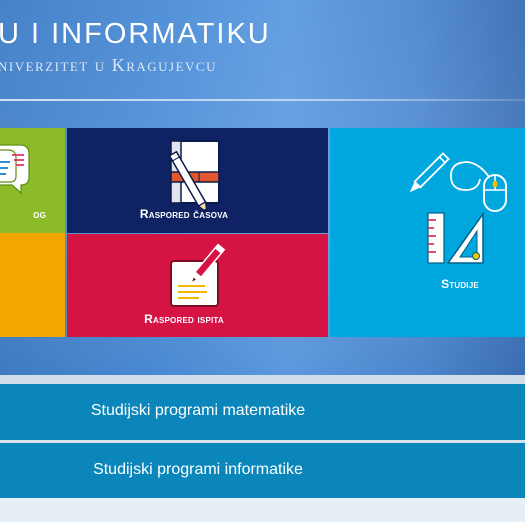 The width and height of the screenshot is (525, 522). I want to click on faculty-title: U I INFORMATIKU, so click(135, 34).